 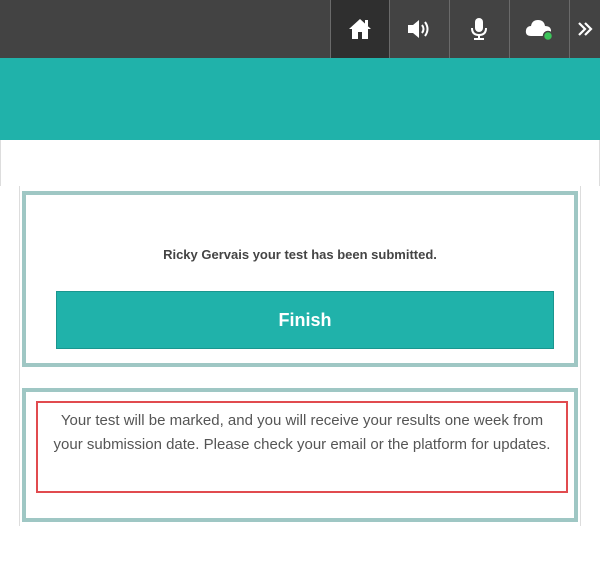 I want to click on expand-toolbar-button, so click(x=584, y=29).